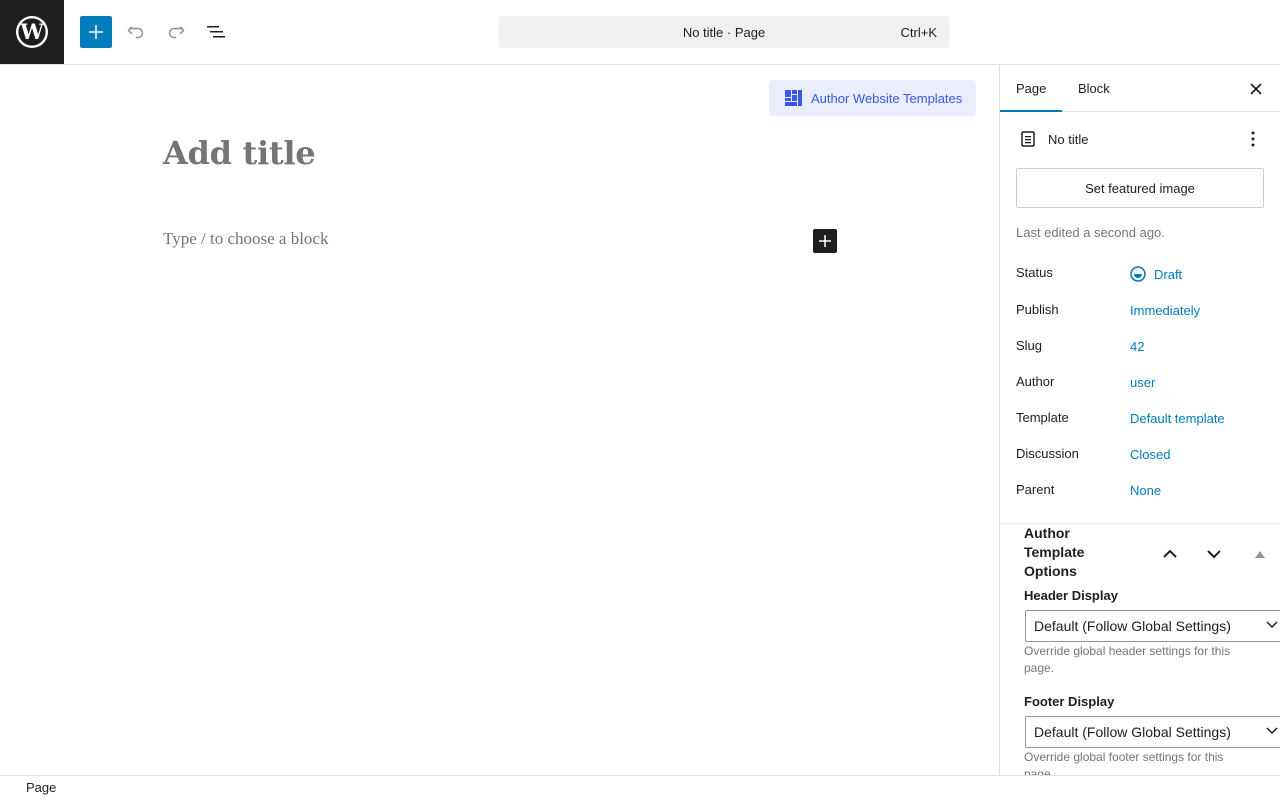  Describe the element at coordinates (1177, 418) in the screenshot. I see `template-value-button: Default template` at that location.